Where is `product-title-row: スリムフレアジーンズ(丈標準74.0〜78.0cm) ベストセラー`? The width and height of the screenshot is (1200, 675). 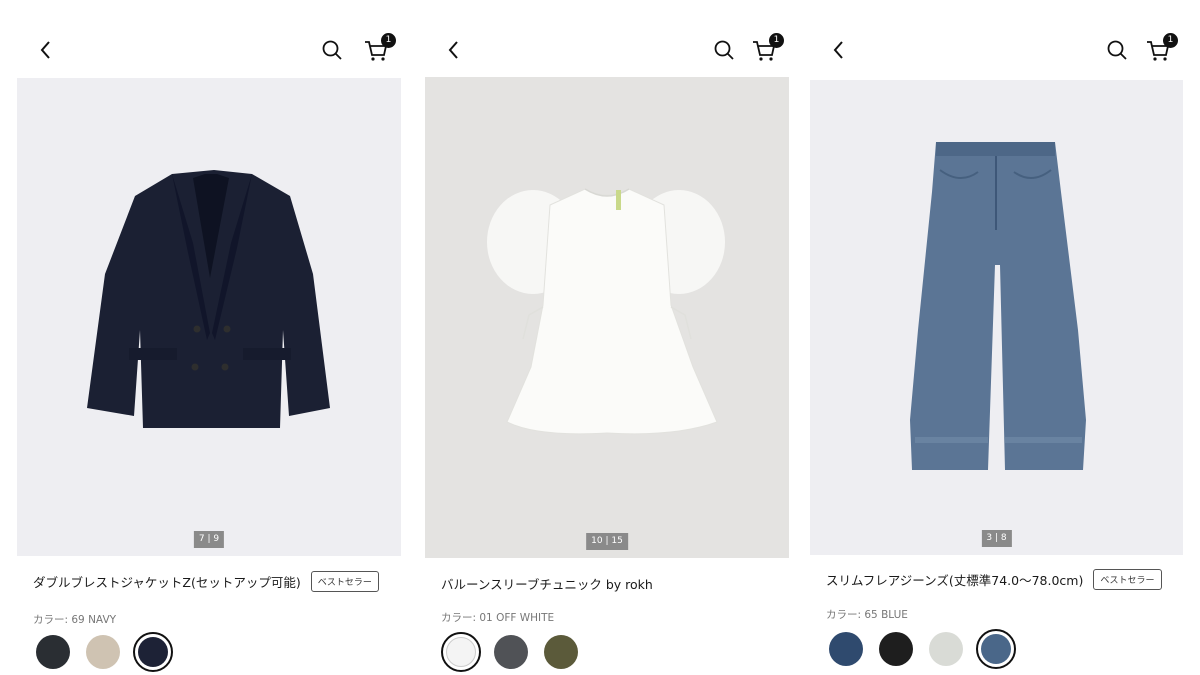
product-title-row: スリムフレアジーンズ(丈標準74.0〜78.0cm) ベストセラー is located at coordinates (999, 579).